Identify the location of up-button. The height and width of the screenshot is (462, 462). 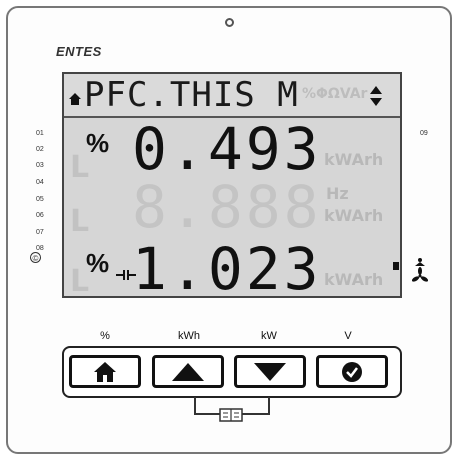
(188, 371).